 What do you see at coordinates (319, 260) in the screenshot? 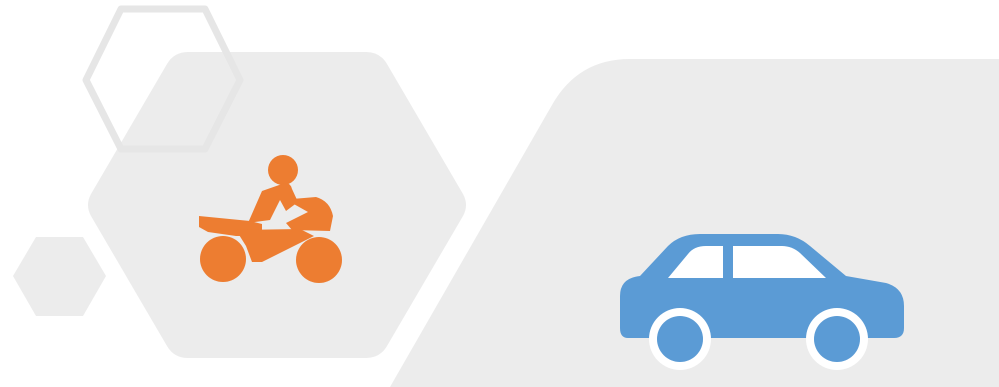
I see `front-wheel` at bounding box center [319, 260].